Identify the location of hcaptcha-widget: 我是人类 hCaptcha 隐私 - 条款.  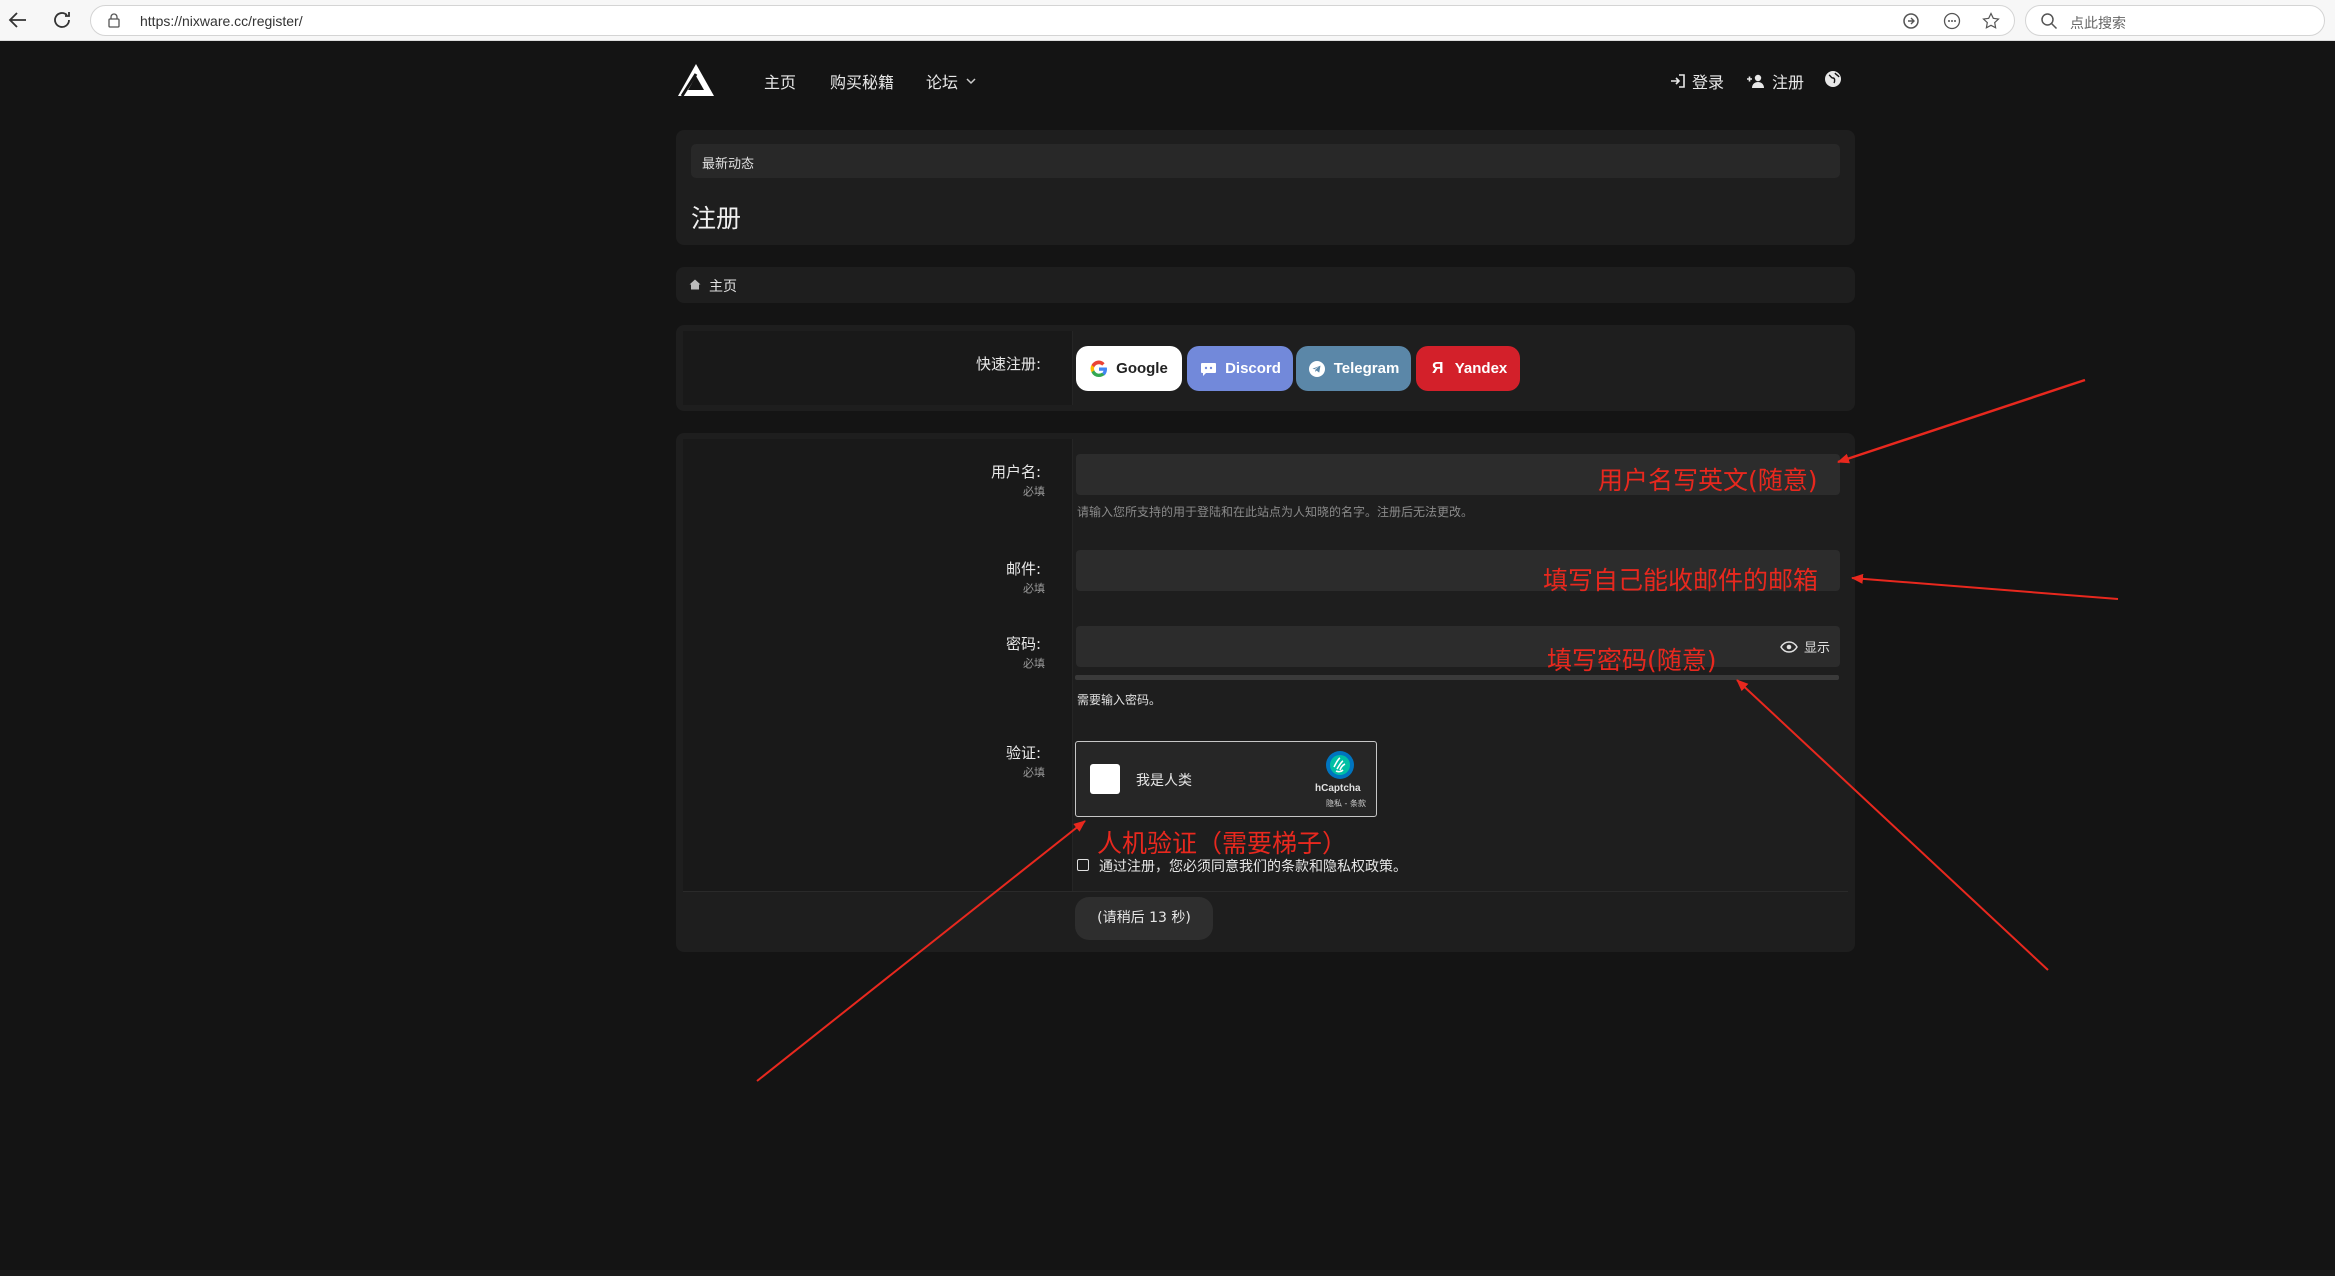
(1226, 779).